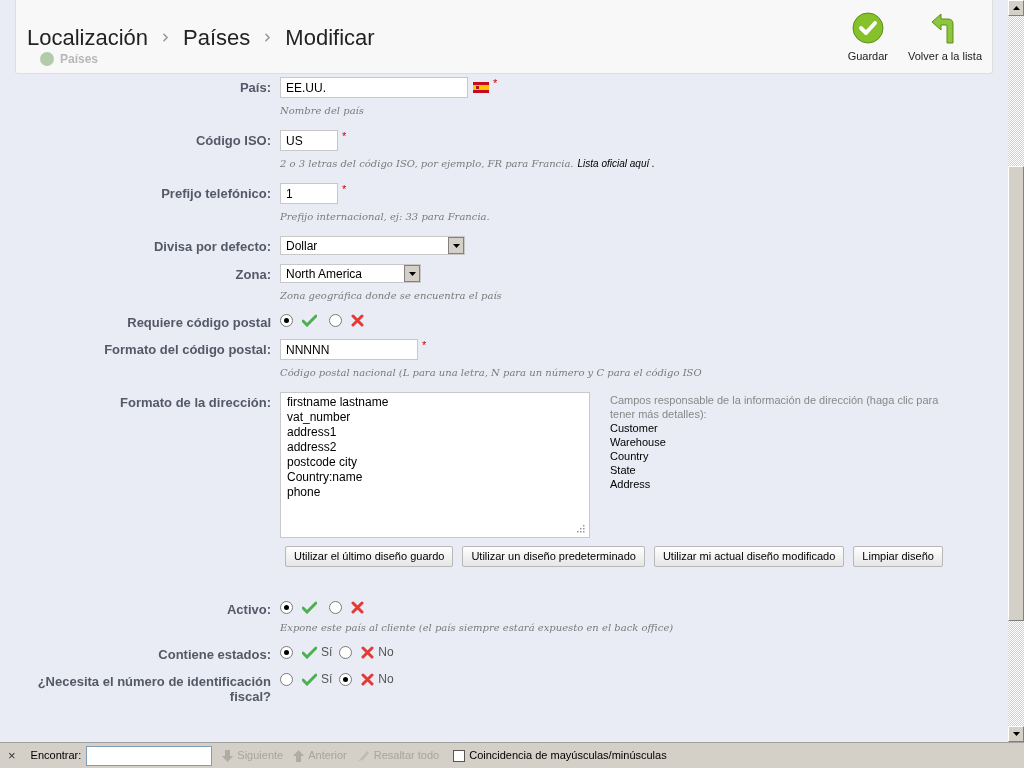  I want to click on help-text: Campos responsable de la información de dirección (haga clic para tener más detalles):, so click(775, 407).